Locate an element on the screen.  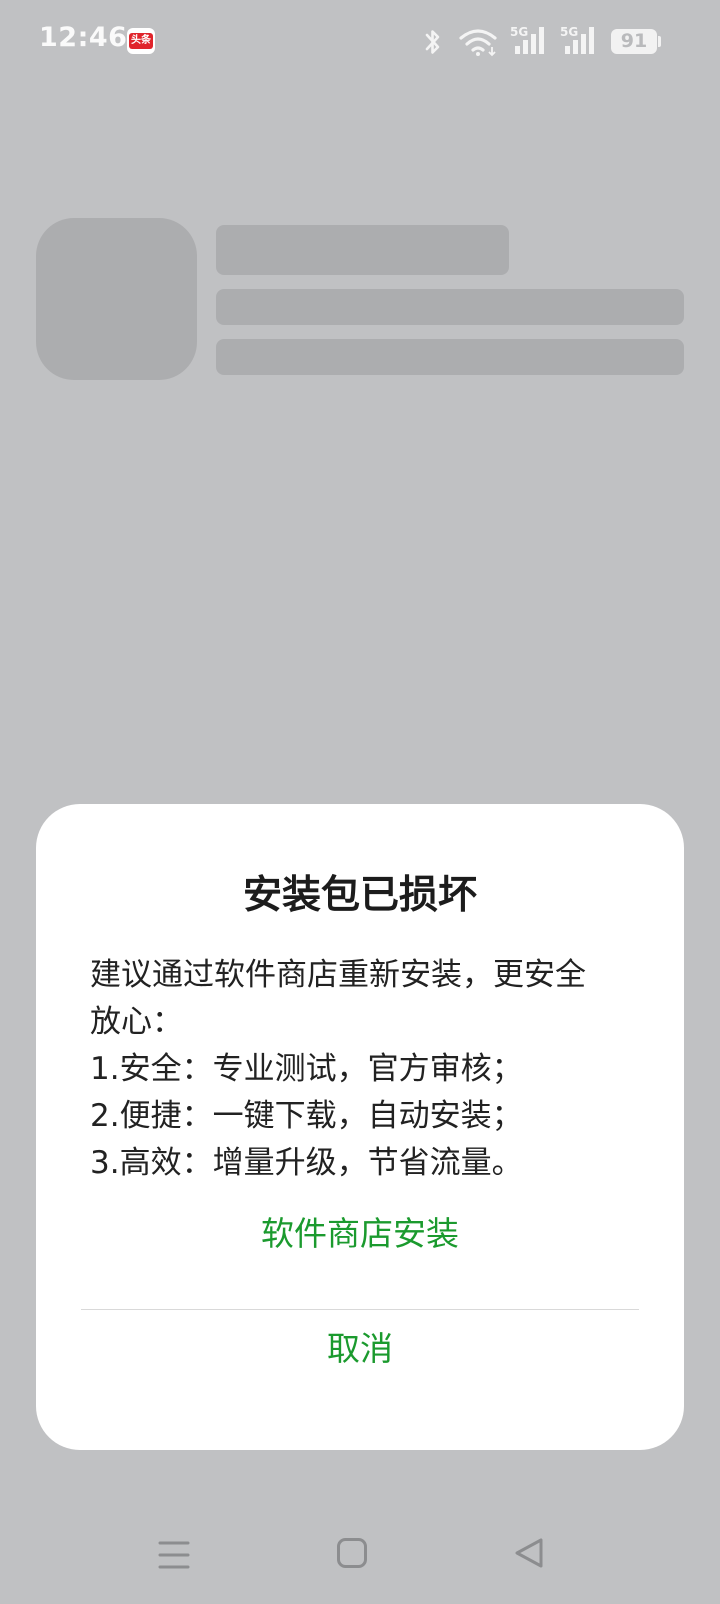
dialog-title: 安装包已损坏 is located at coordinates (359, 895).